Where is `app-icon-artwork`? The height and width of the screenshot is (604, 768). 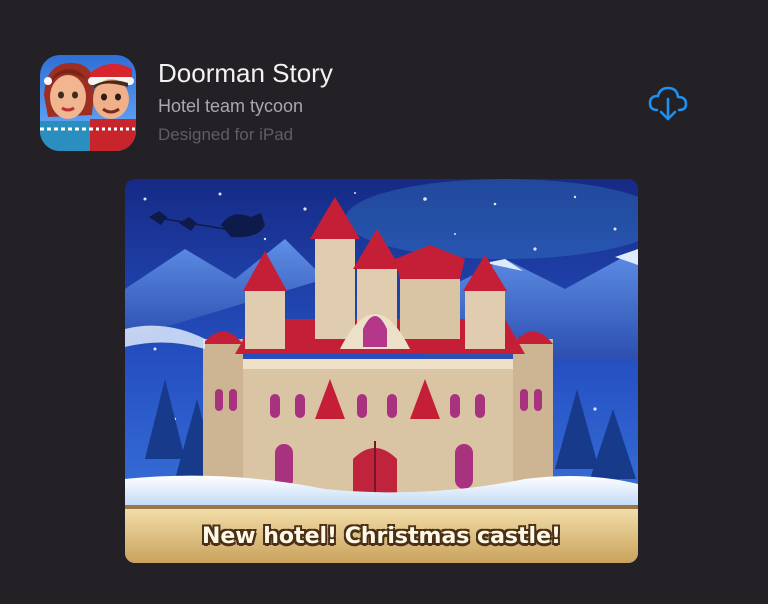
app-icon-artwork is located at coordinates (88, 103).